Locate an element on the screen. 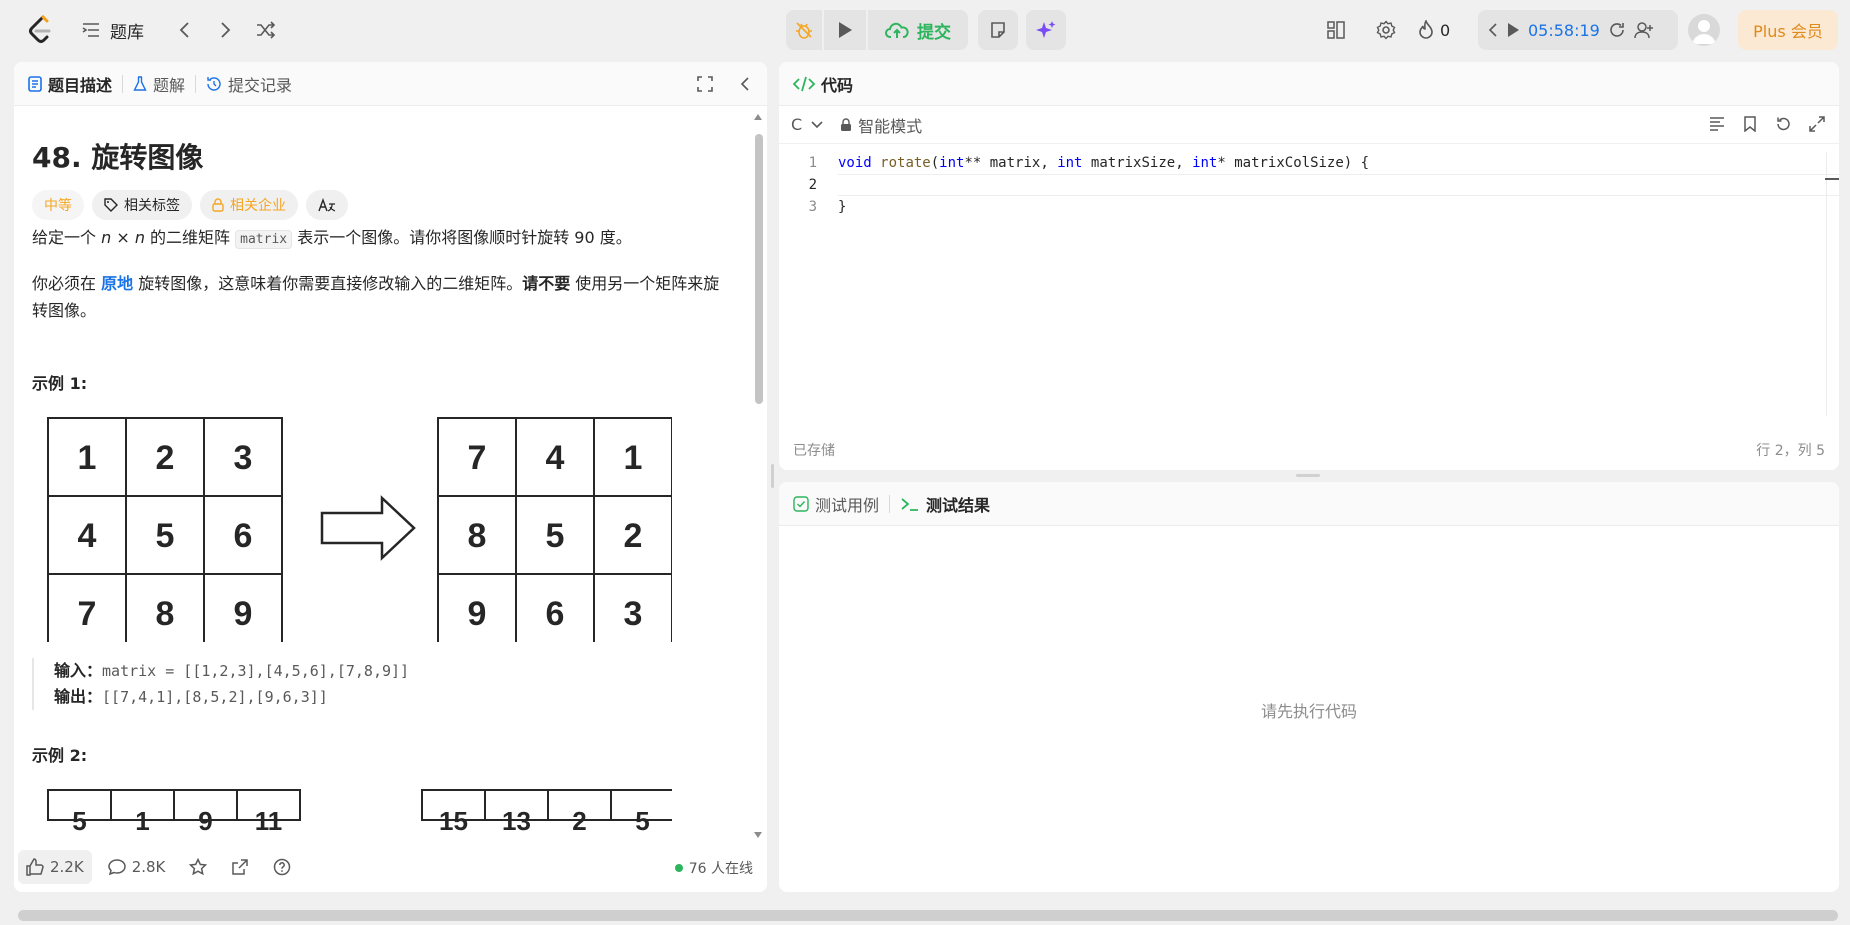 The height and width of the screenshot is (925, 1850). description-tabbar: 题目描述 题解 提交记录 is located at coordinates (390, 84).